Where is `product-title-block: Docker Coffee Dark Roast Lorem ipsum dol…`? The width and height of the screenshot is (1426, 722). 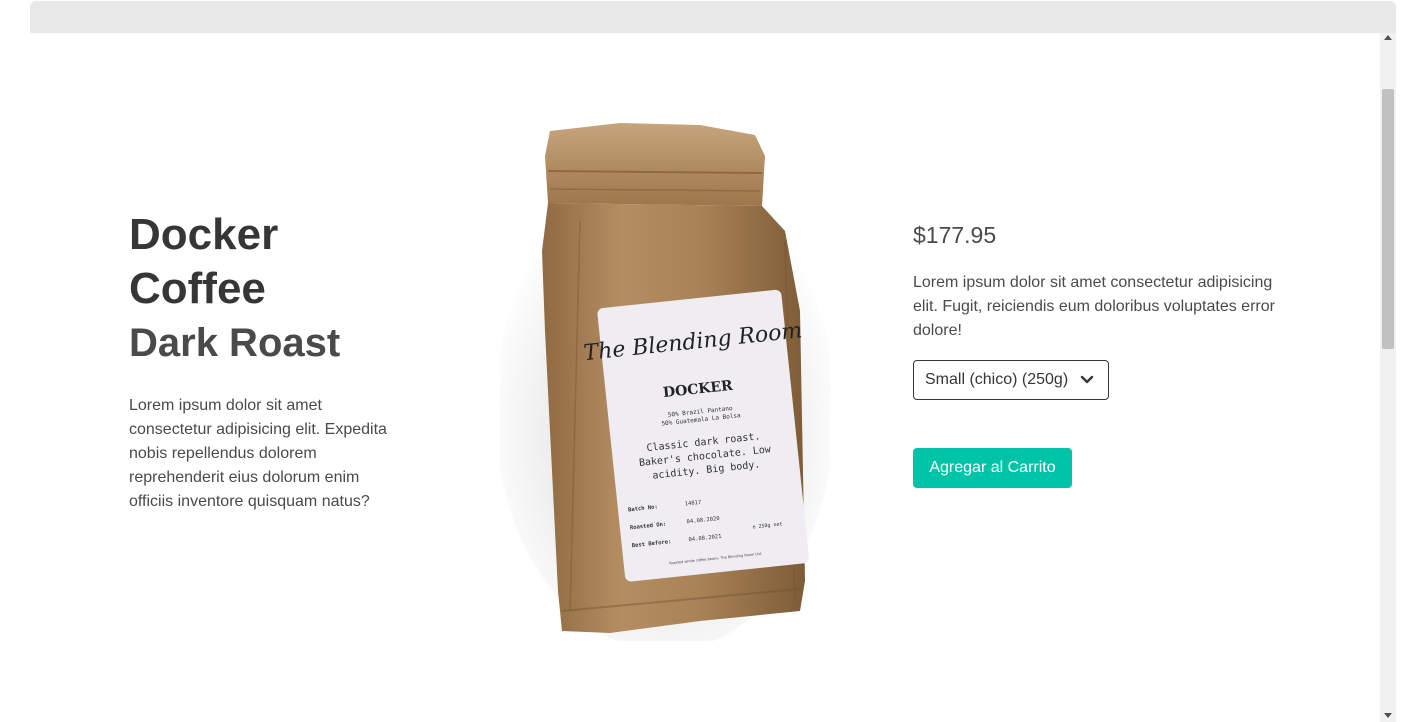
product-title-block: Docker Coffee Dark Roast Lorem ipsum dol… is located at coordinates (264, 361).